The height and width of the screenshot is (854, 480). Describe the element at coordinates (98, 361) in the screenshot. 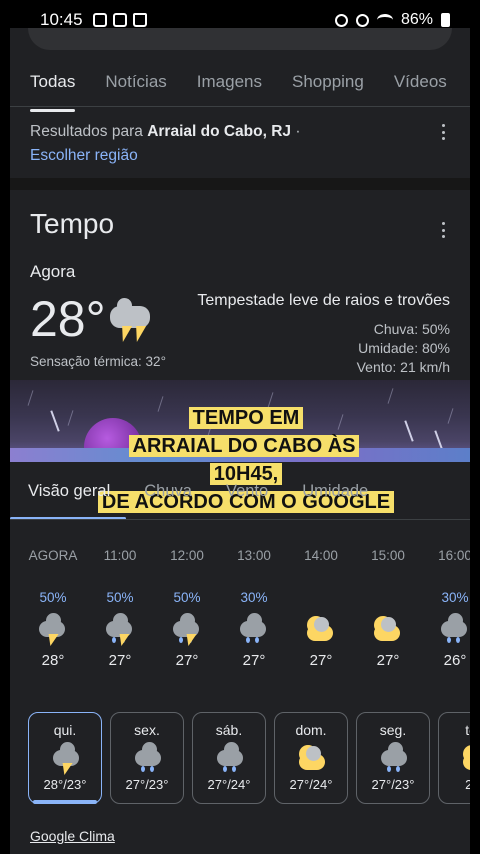

I see `feels-like: Sensação térmica: 32°` at that location.